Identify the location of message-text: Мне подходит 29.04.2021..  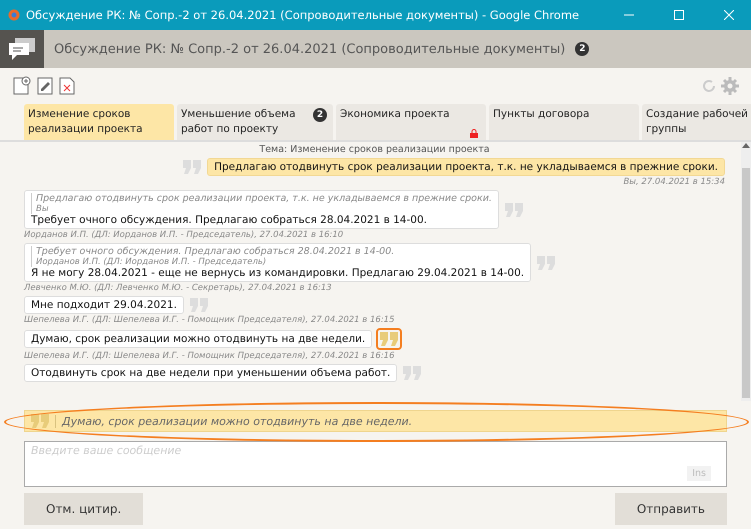
(104, 305).